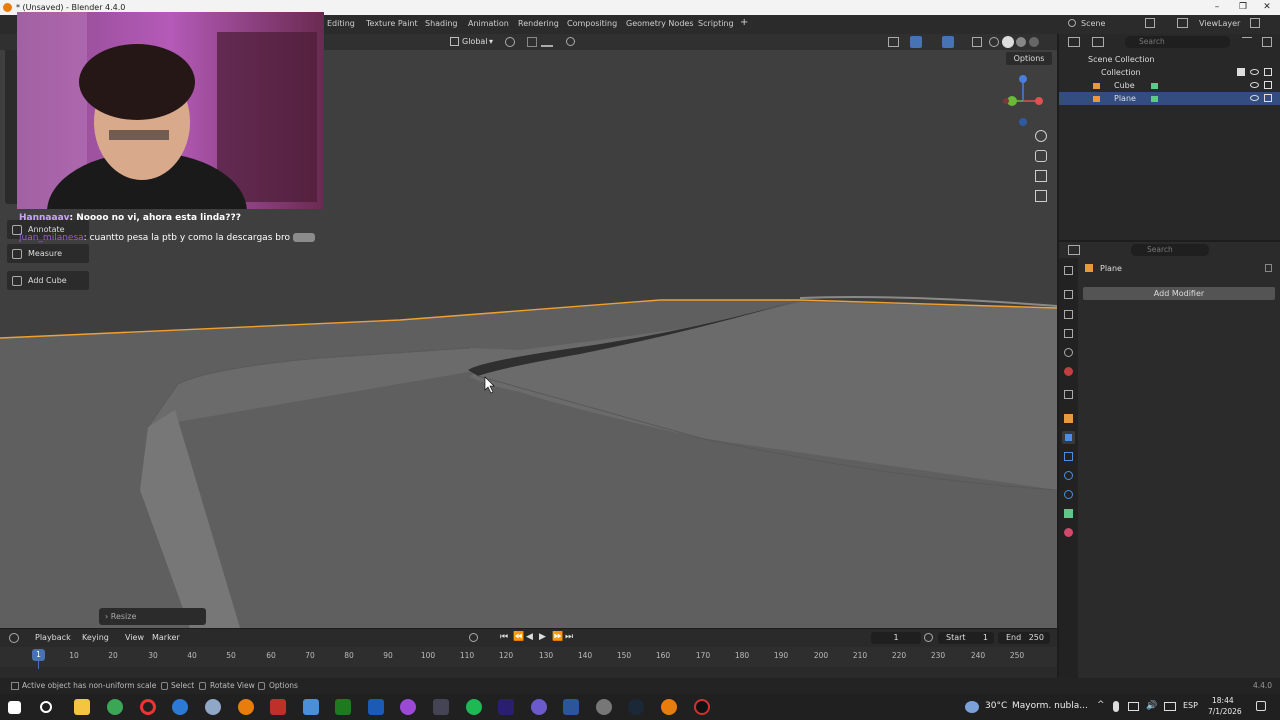 The width and height of the screenshot is (1280, 720). Describe the element at coordinates (1150, 23) in the screenshot. I see `new-scene-icon` at that location.